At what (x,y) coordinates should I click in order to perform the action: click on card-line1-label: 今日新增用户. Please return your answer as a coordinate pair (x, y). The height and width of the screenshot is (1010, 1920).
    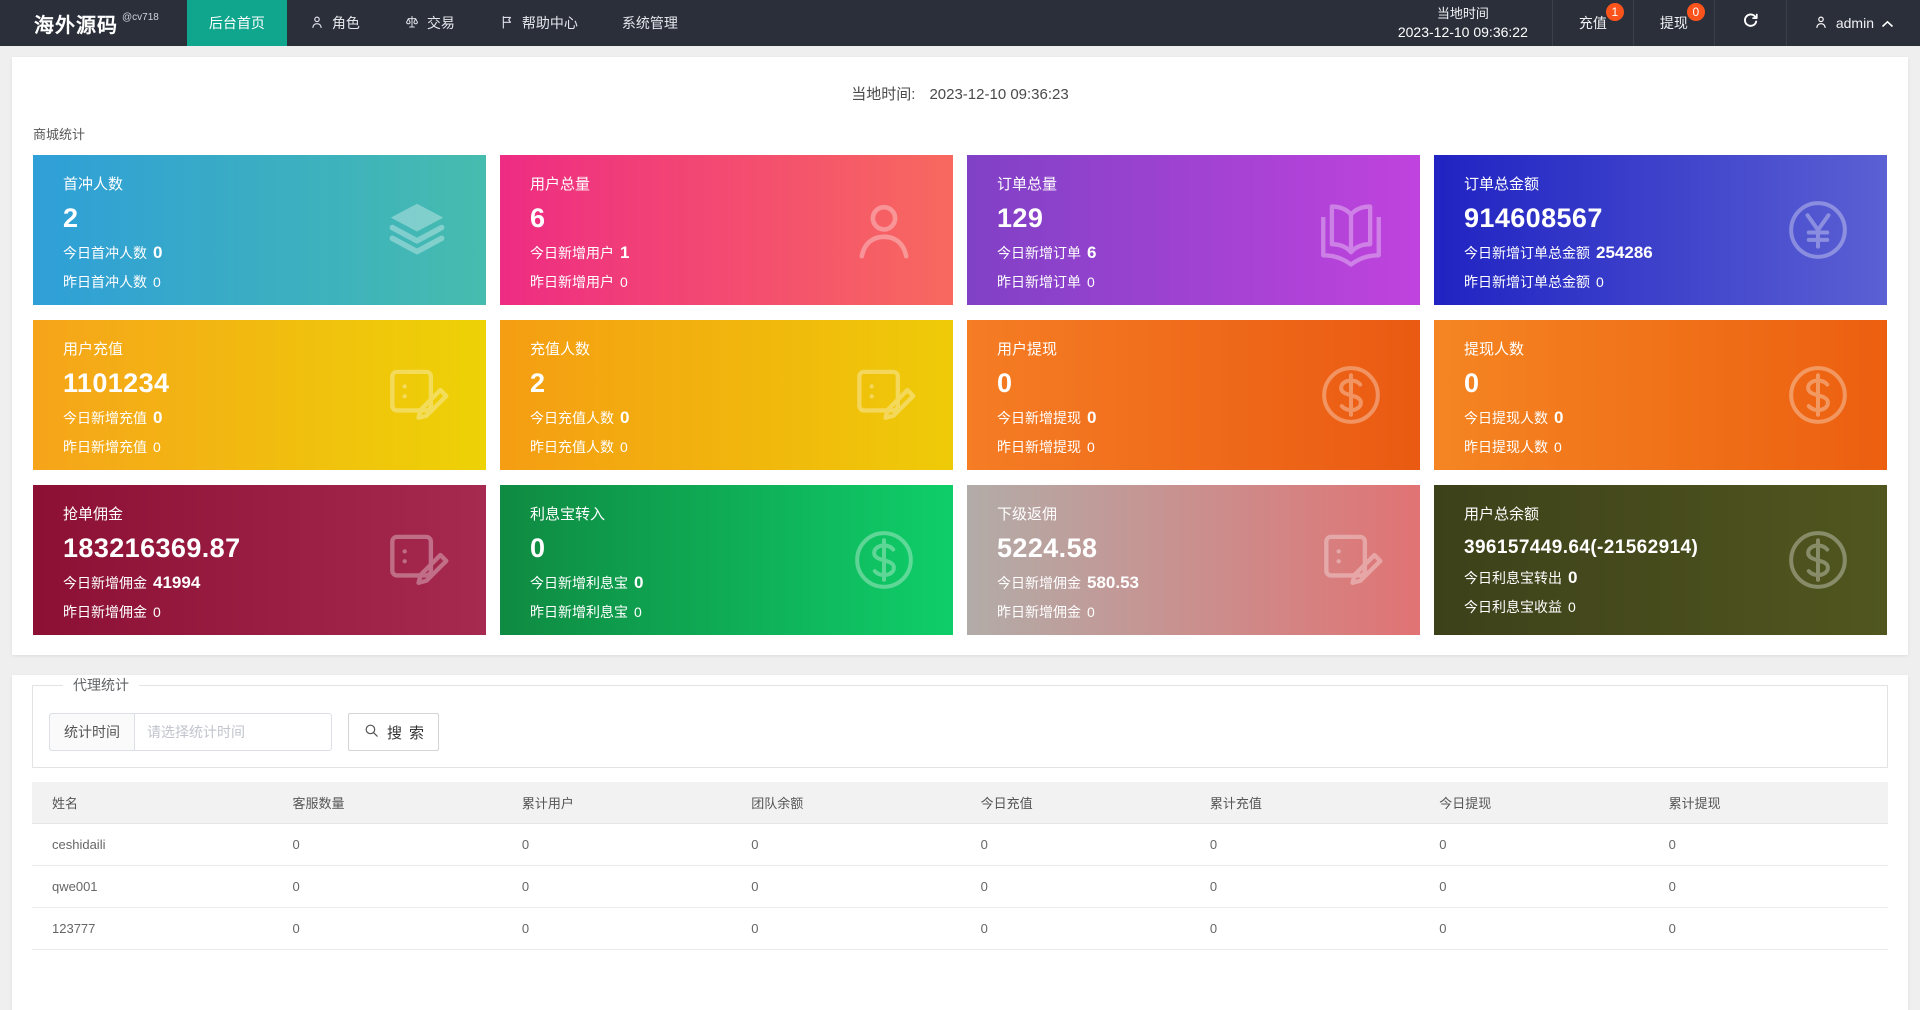
    Looking at the image, I should click on (572, 253).